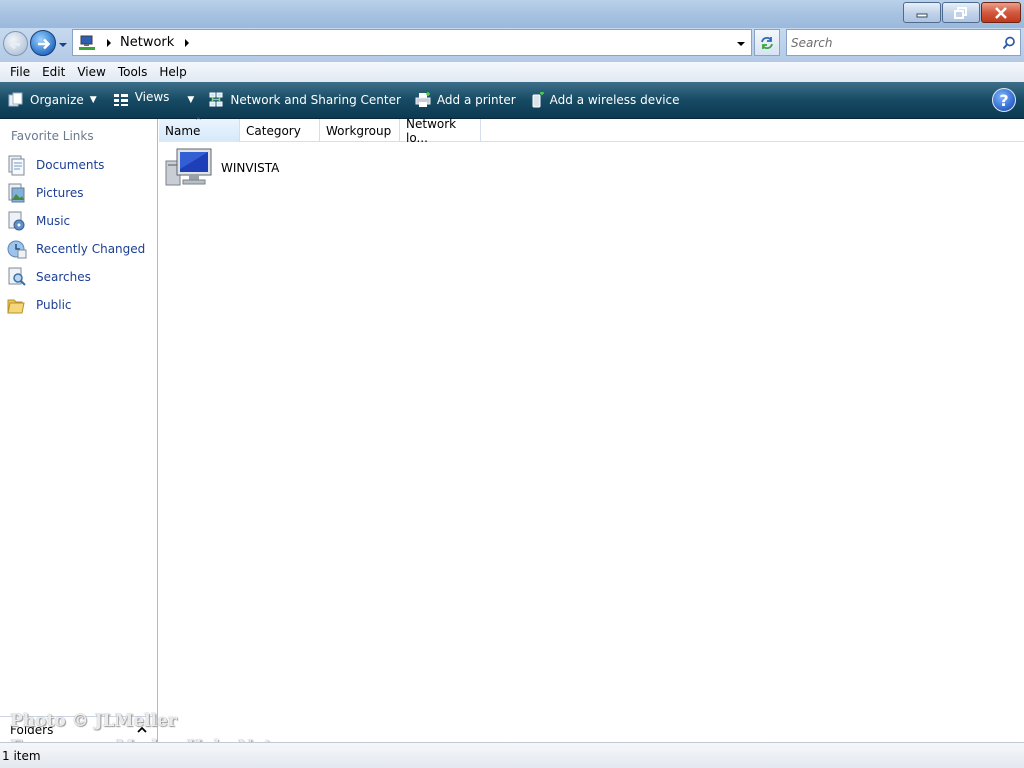 The width and height of the screenshot is (1024, 768). Describe the element at coordinates (512, 72) in the screenshot. I see `menu-bar: File Edit View Tools Help` at that location.